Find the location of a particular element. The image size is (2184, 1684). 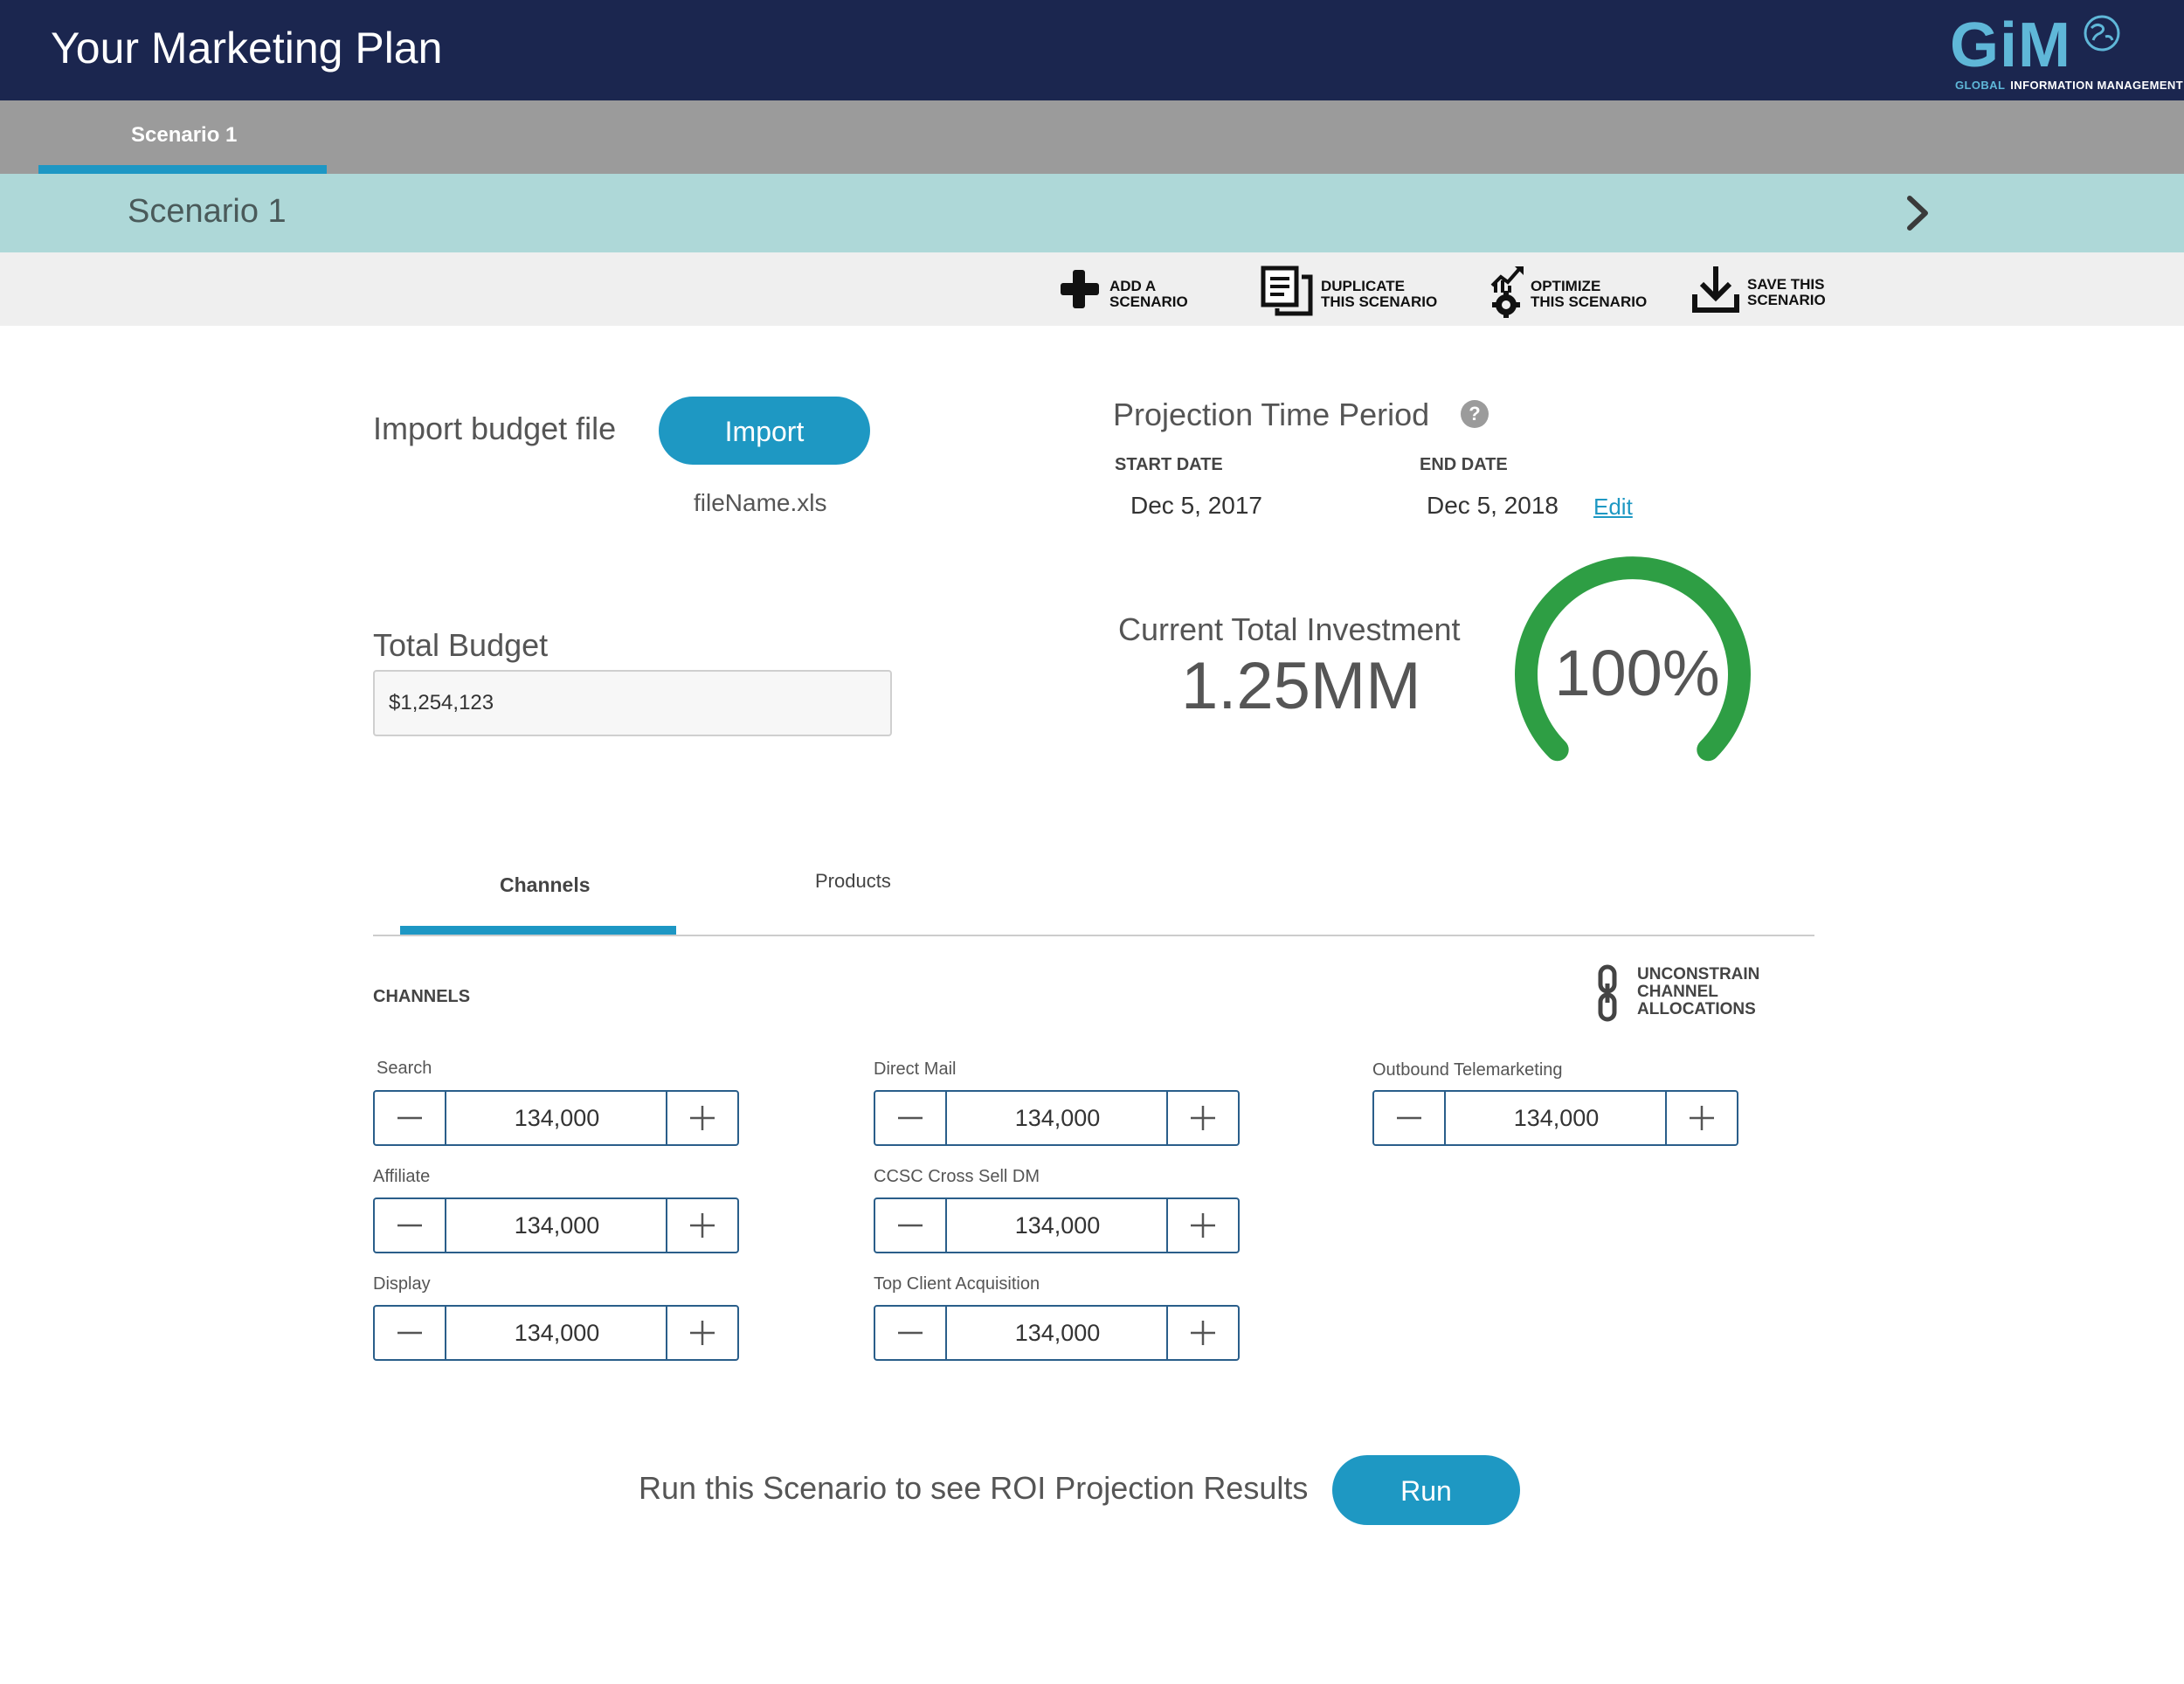

duplicate-icon is located at coordinates (1287, 291).